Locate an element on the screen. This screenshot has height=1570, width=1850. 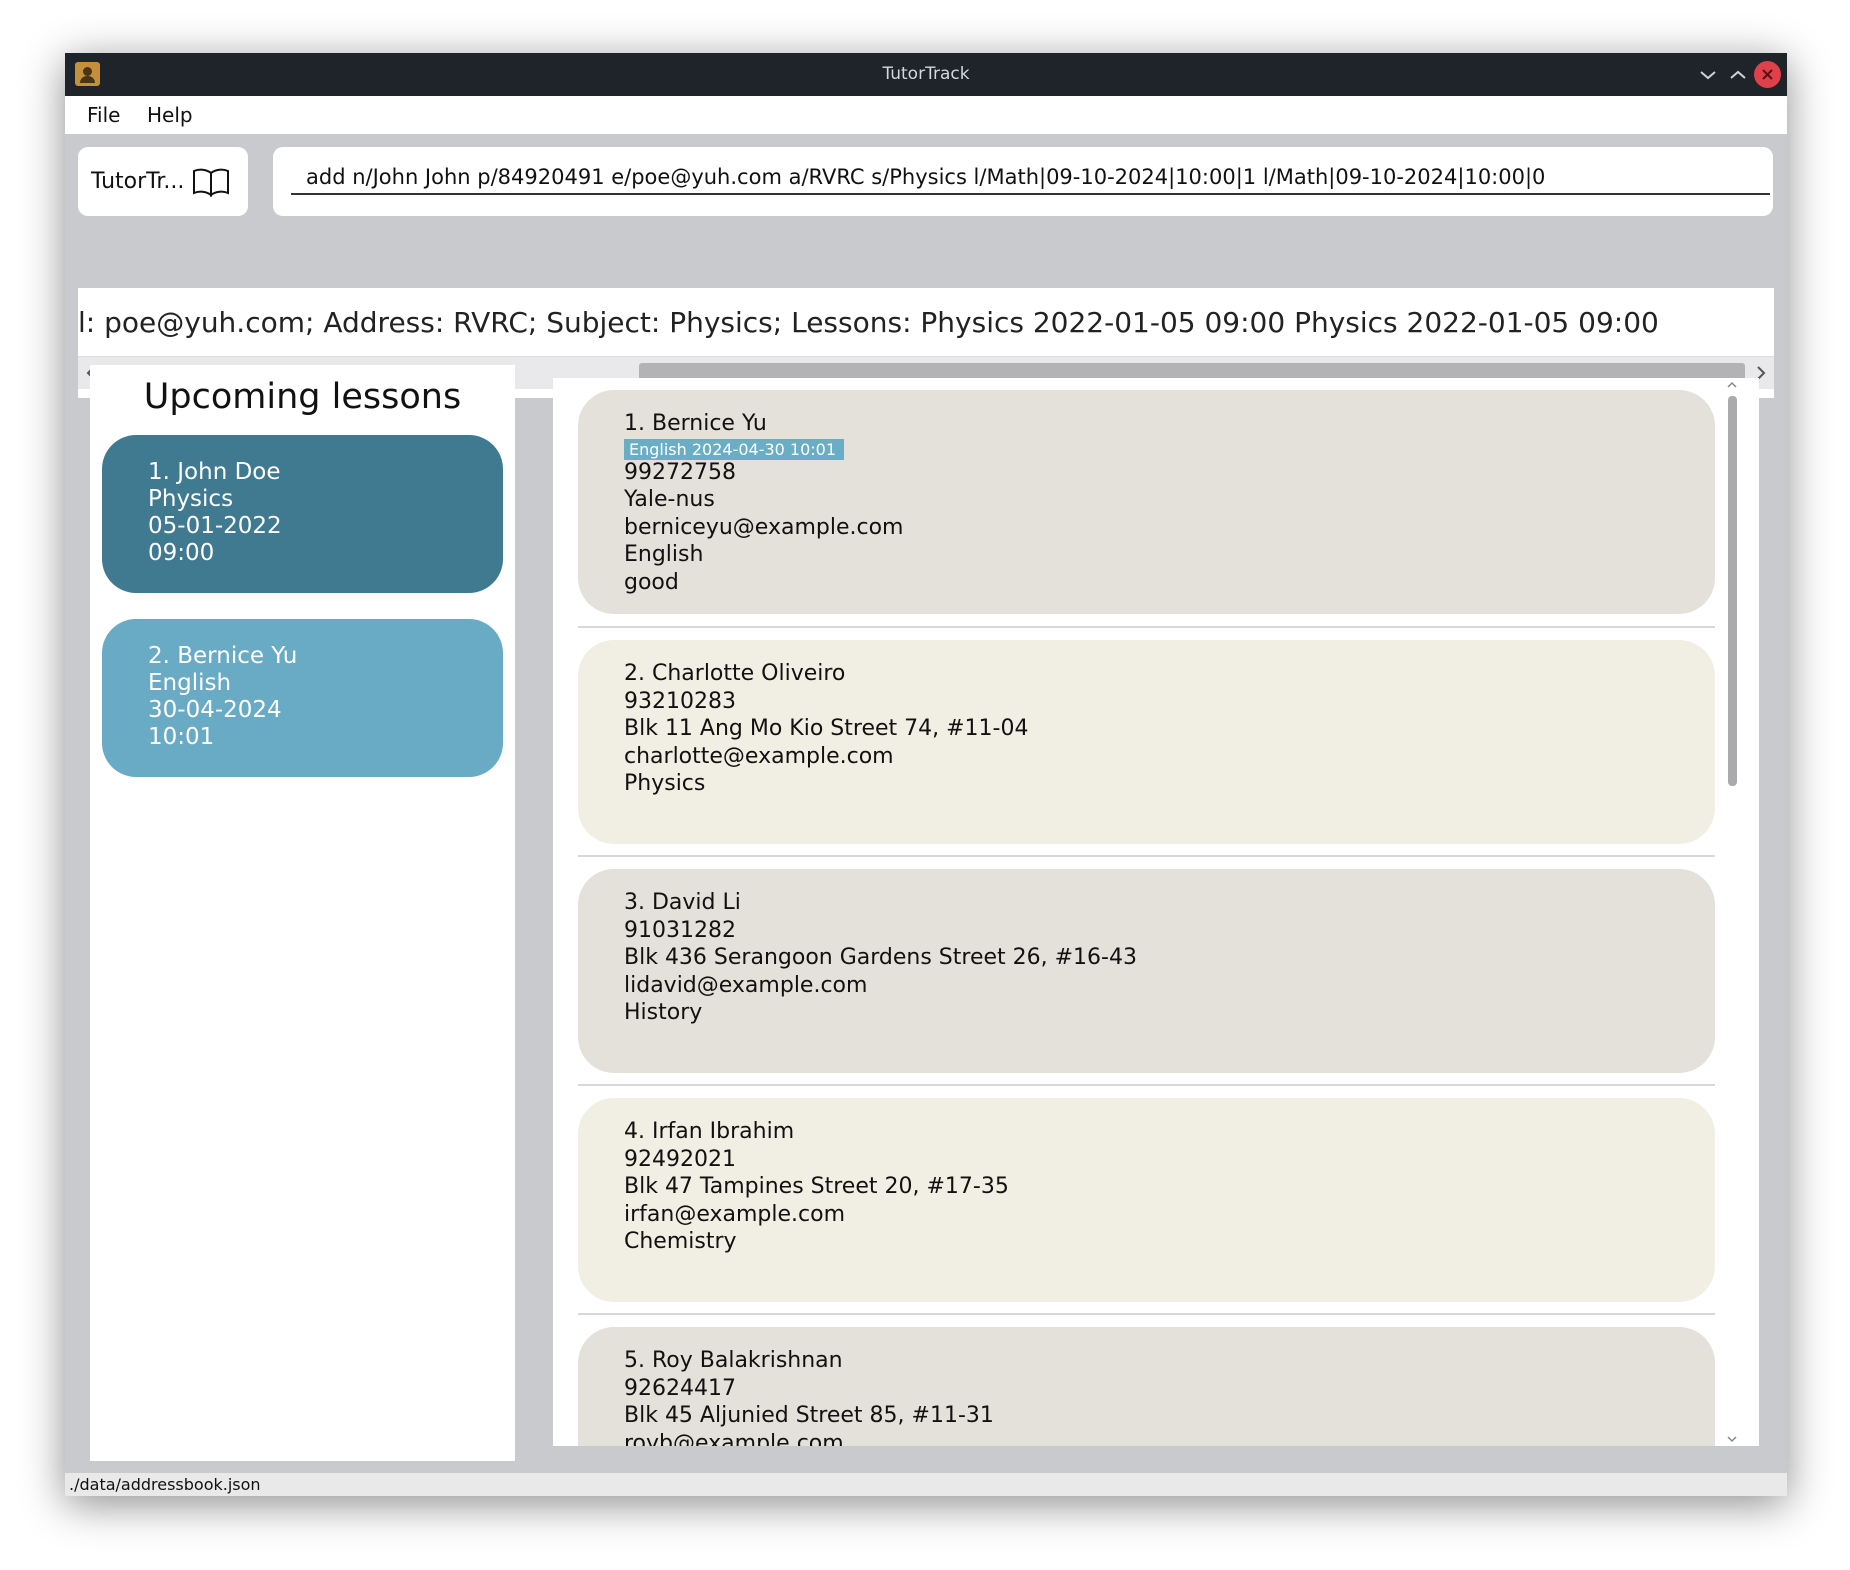
person-phone: 92624417 is located at coordinates (680, 1388).